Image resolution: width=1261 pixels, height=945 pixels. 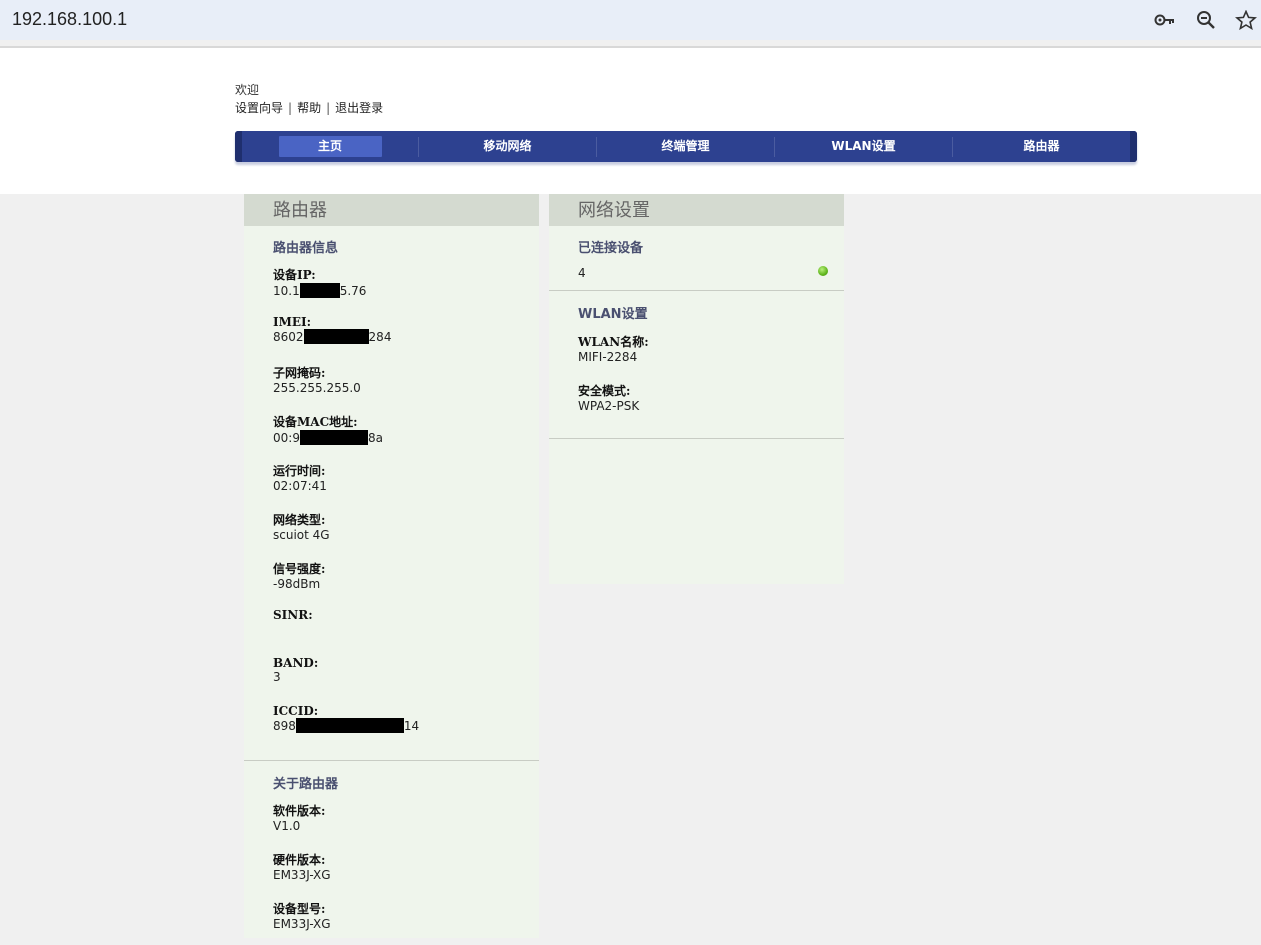 I want to click on status-dot-icon, so click(x=823, y=271).